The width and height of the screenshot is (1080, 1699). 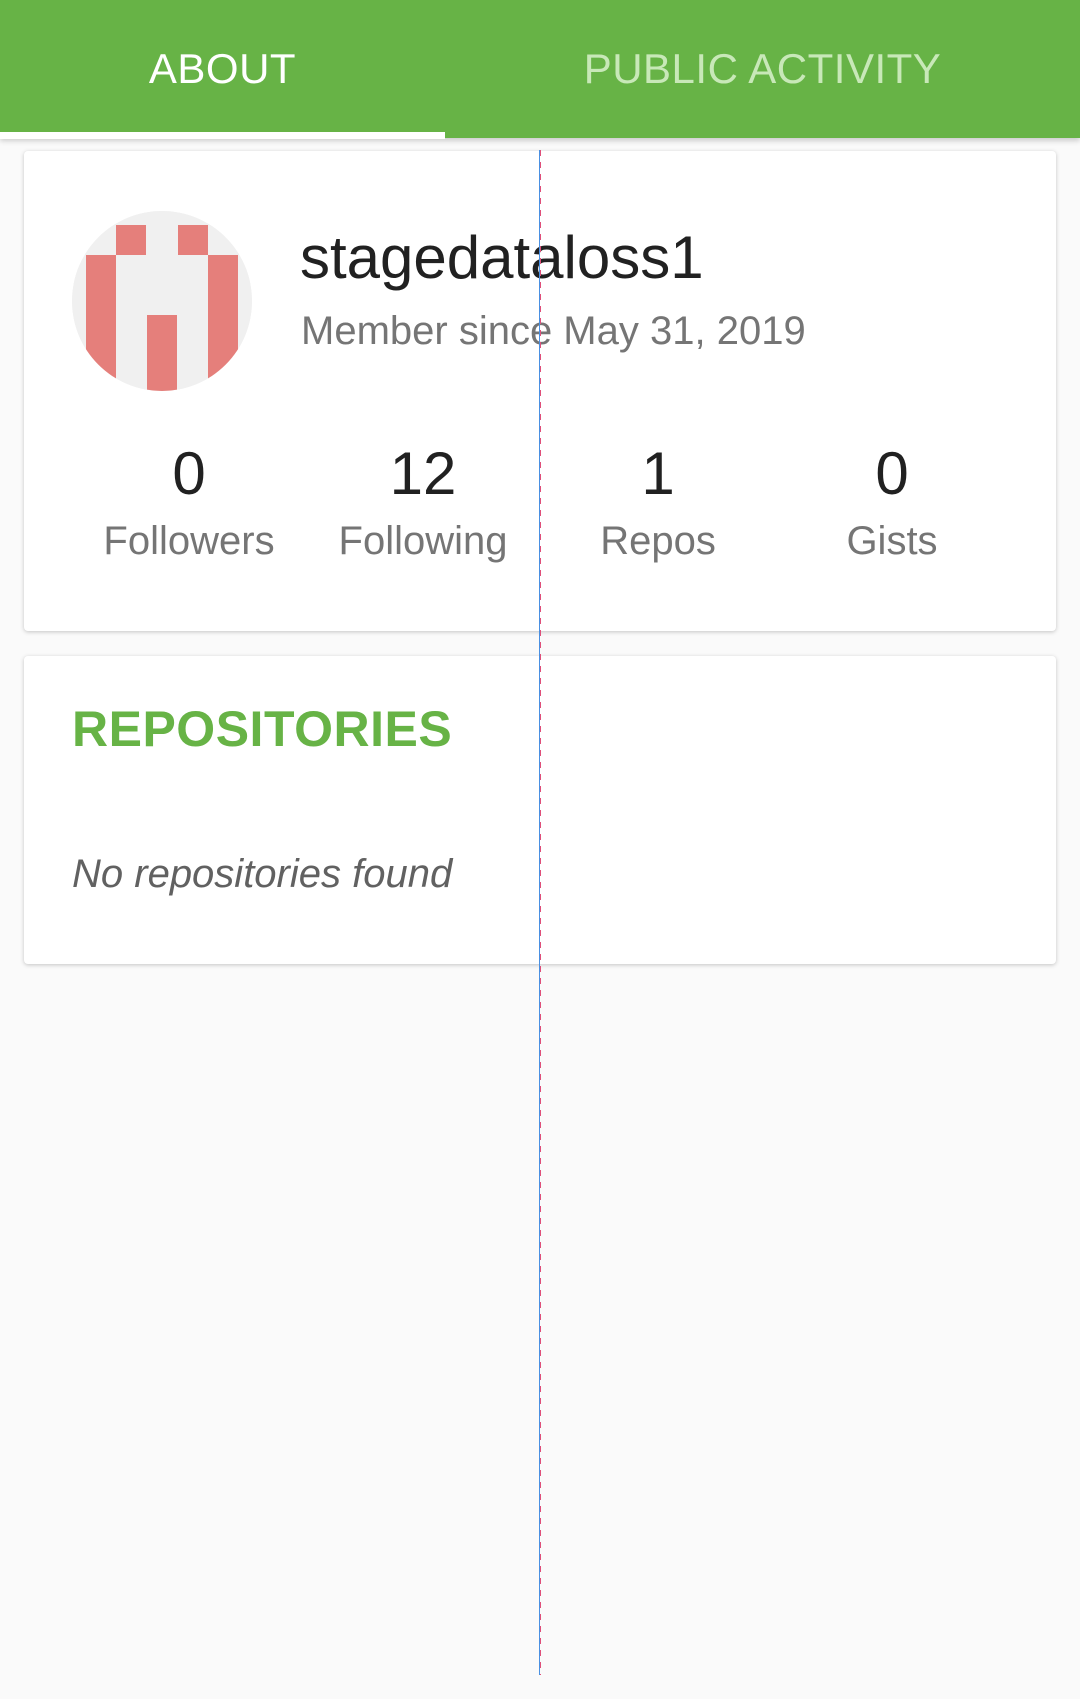 What do you see at coordinates (892, 473) in the screenshot?
I see `gists-count: 0` at bounding box center [892, 473].